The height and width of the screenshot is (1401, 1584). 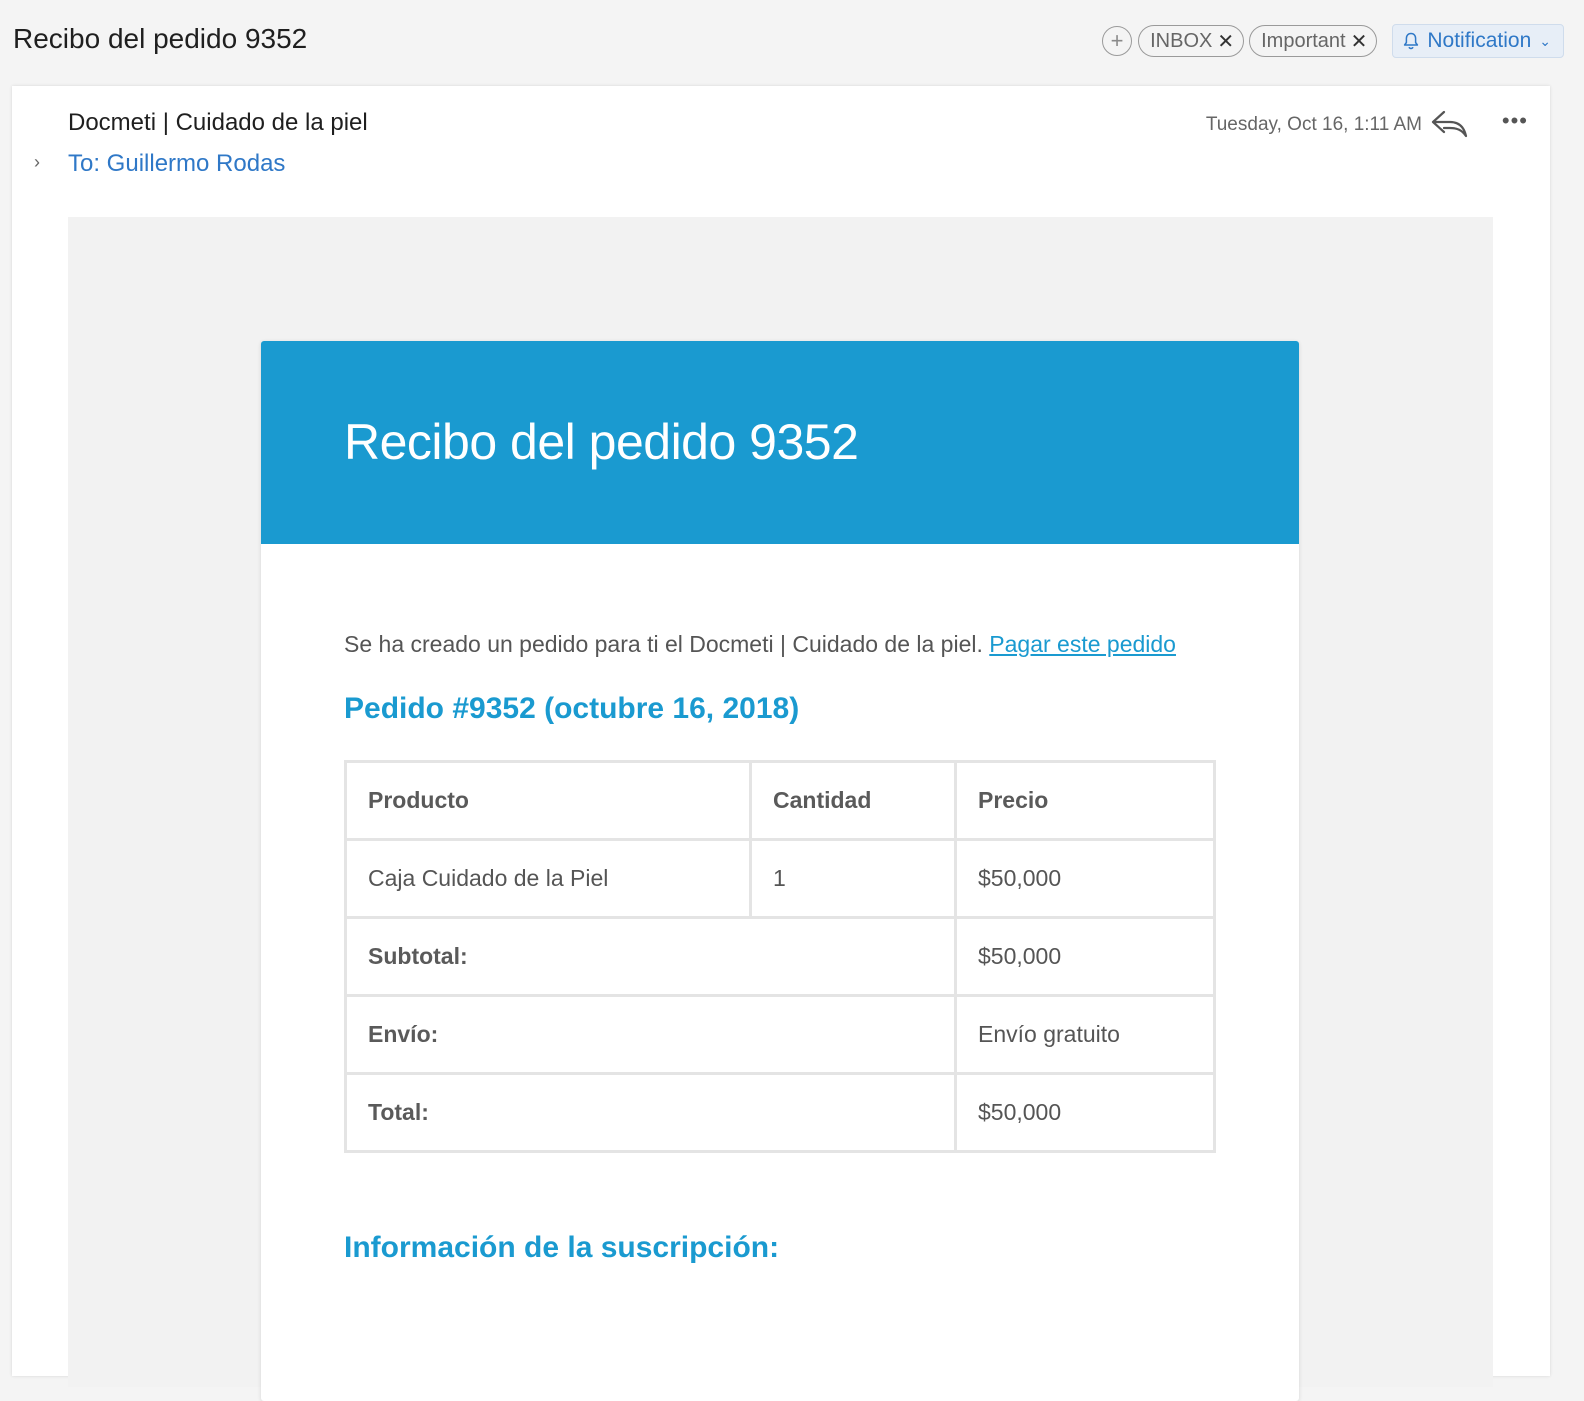 What do you see at coordinates (853, 878) in the screenshot?
I see `quantity-cell: 1` at bounding box center [853, 878].